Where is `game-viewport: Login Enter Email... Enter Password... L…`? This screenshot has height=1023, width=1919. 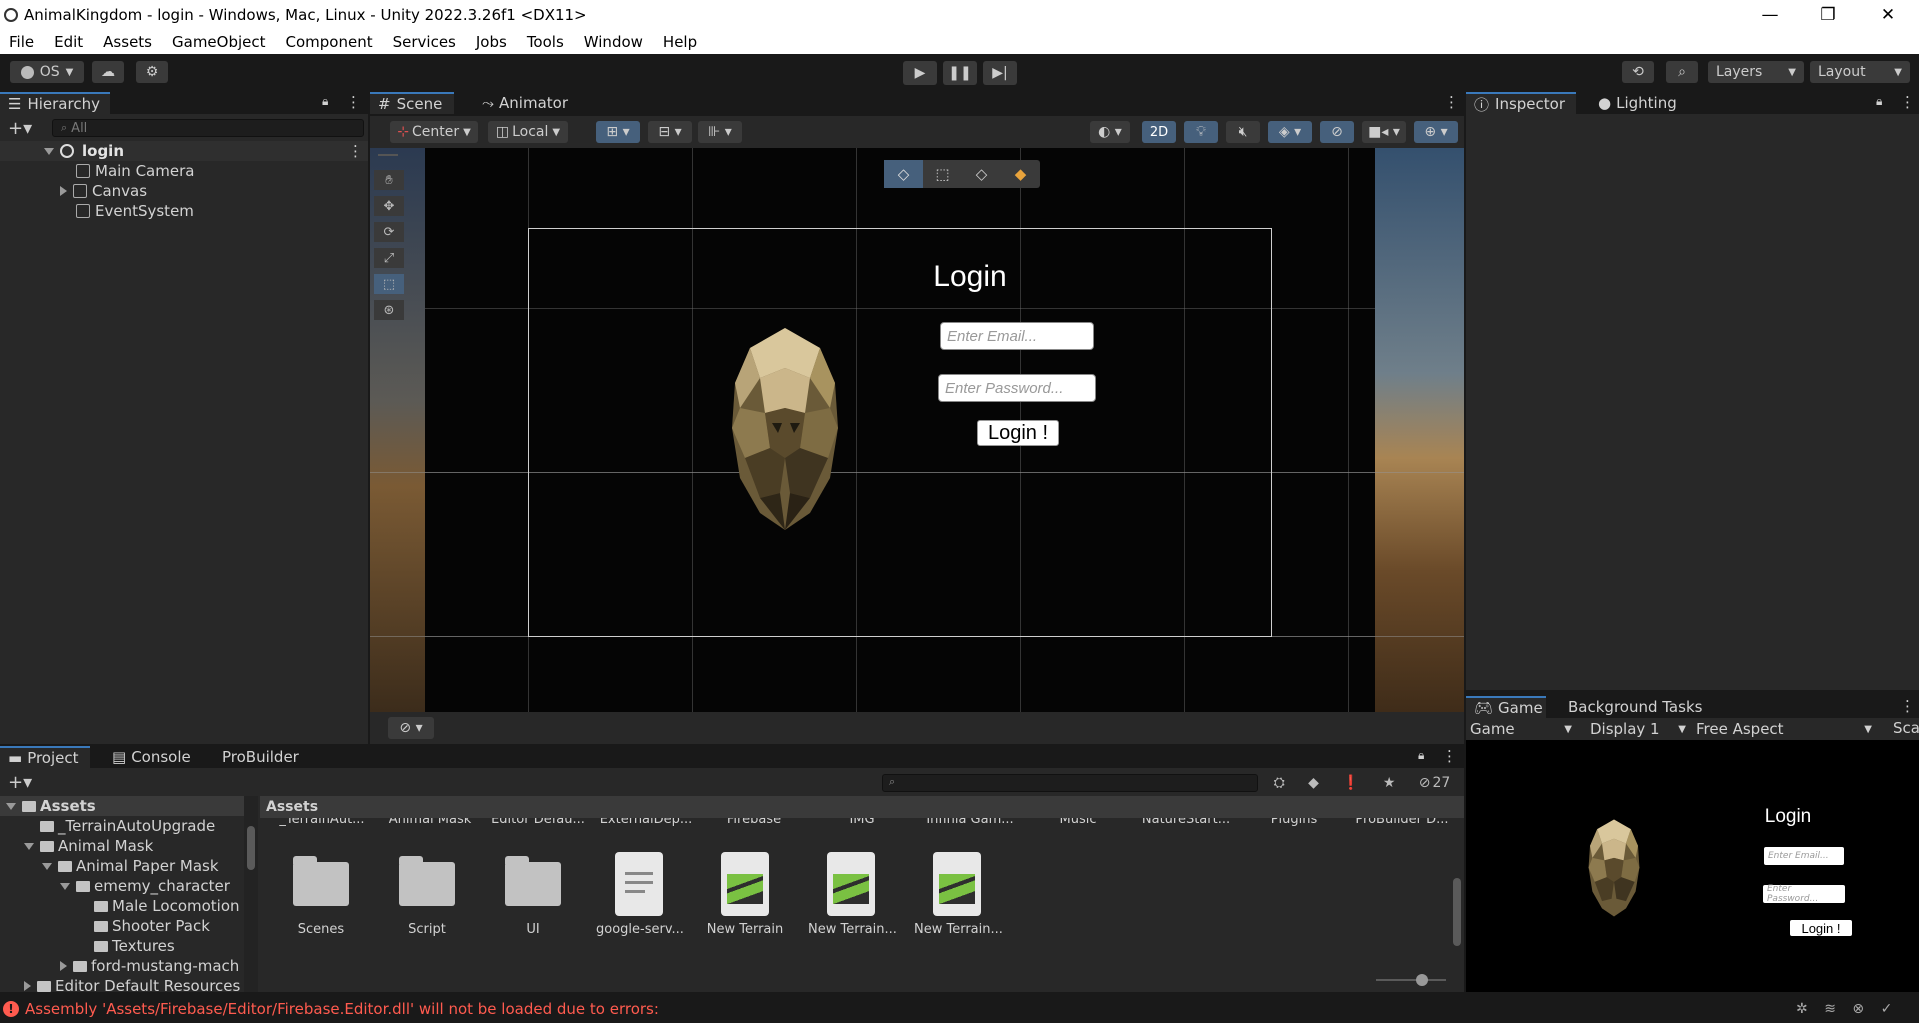
game-viewport: Login Enter Email... Enter Password... L… is located at coordinates (1692, 866).